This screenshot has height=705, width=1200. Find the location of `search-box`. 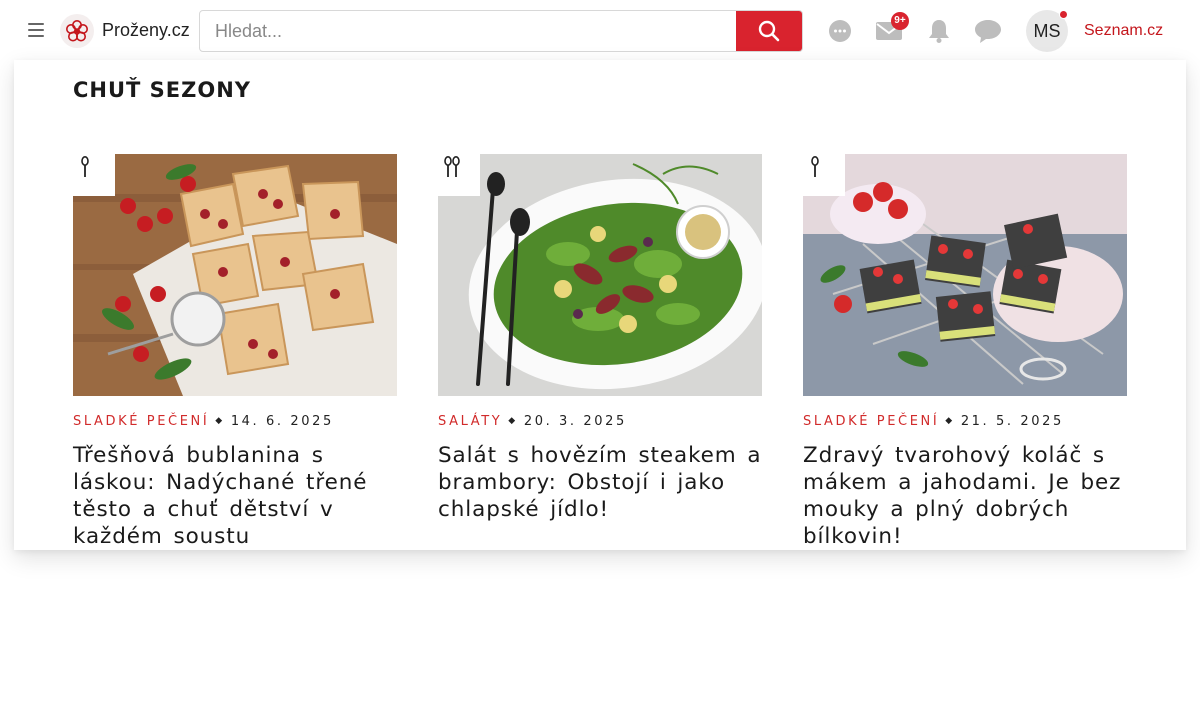

search-box is located at coordinates (501, 31).